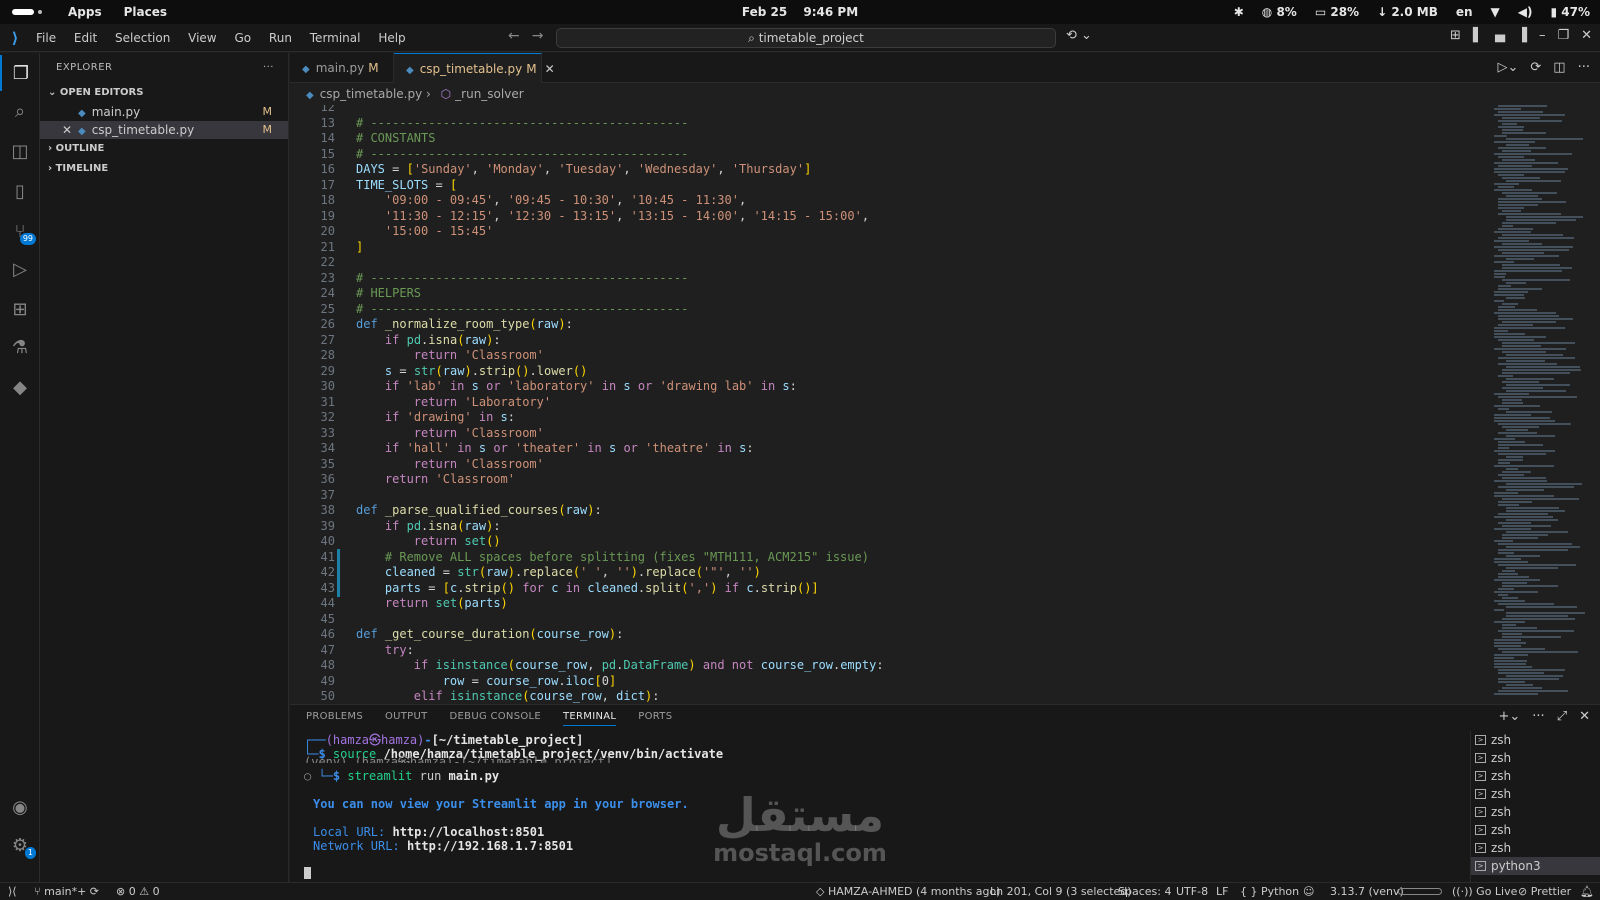 This screenshot has height=900, width=1600. I want to click on settings-gear-icon: ⚙ 1, so click(20, 845).